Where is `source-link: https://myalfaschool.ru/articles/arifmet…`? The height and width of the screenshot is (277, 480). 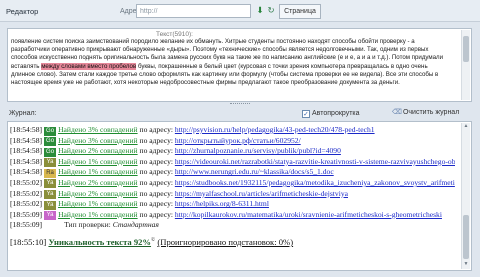 source-link: https://myalfaschool.ru/articles/arifmet… is located at coordinates (261, 193).